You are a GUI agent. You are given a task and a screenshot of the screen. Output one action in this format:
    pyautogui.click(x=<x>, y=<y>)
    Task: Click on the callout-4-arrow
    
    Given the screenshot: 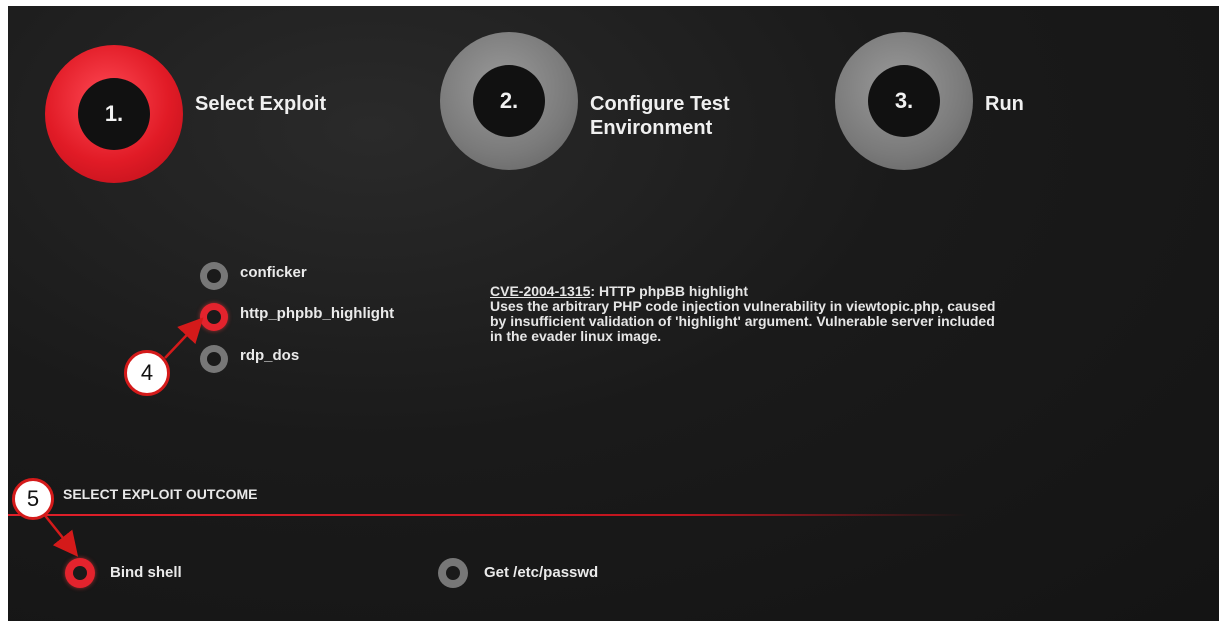 What is the action you would take?
    pyautogui.click(x=184, y=338)
    